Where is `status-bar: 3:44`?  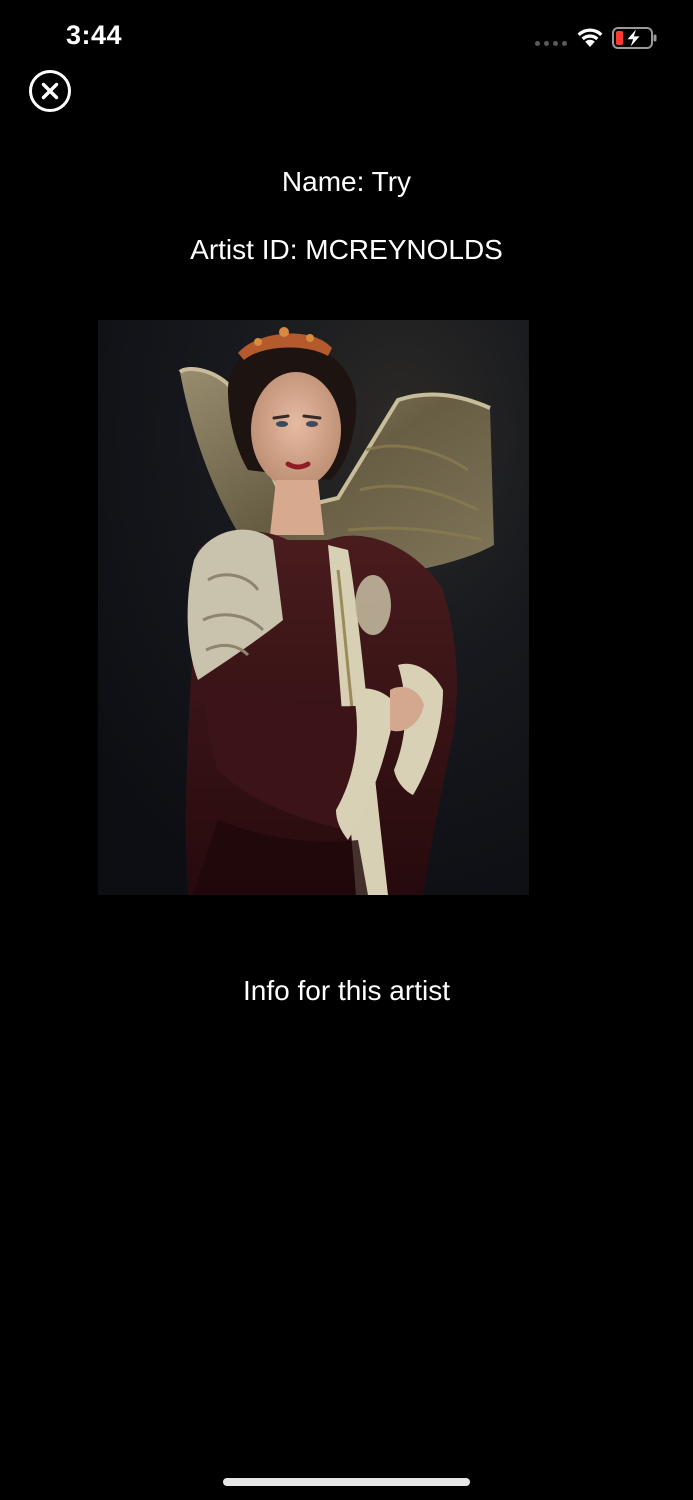
status-bar: 3:44 is located at coordinates (346, 38).